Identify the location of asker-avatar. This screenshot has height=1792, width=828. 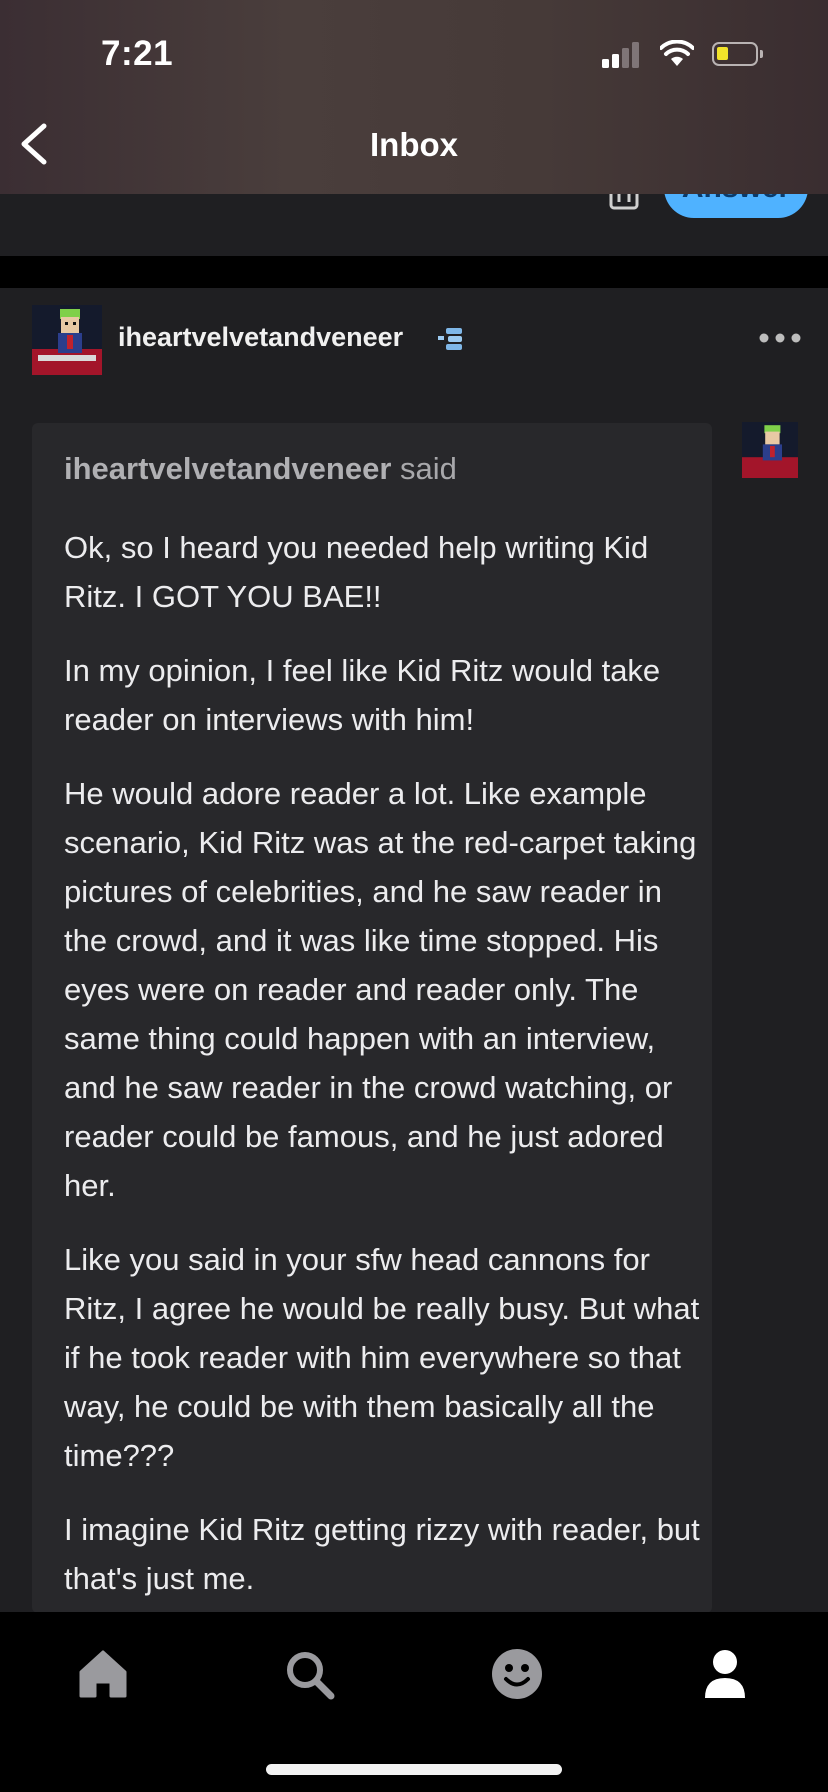
(770, 450).